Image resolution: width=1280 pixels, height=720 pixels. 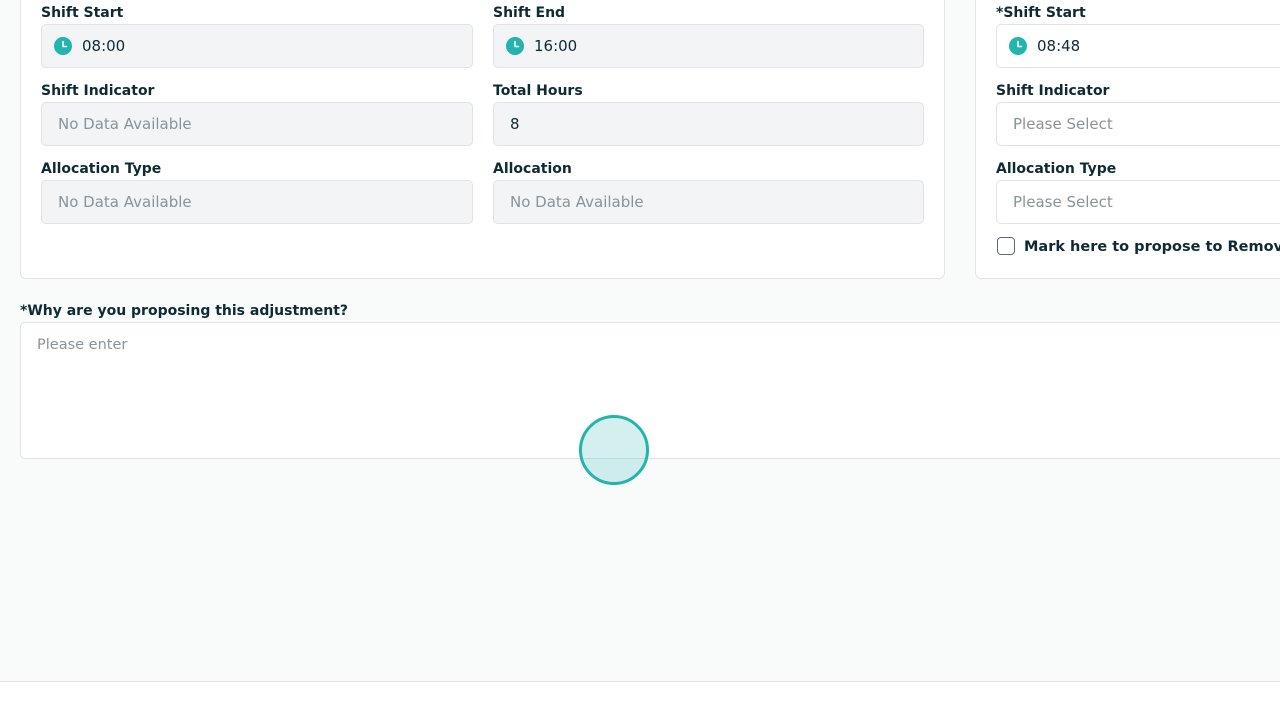 I want to click on allocation-label: Allocation, so click(x=532, y=169).